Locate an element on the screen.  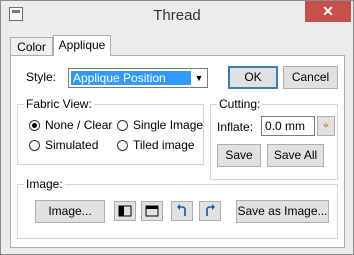
tab-applique: Applique is located at coordinates (82, 45).